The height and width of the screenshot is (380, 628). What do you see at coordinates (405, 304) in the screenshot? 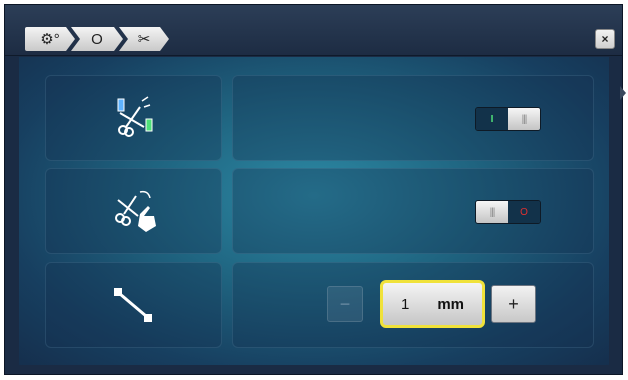
I see `value-number: 1` at bounding box center [405, 304].